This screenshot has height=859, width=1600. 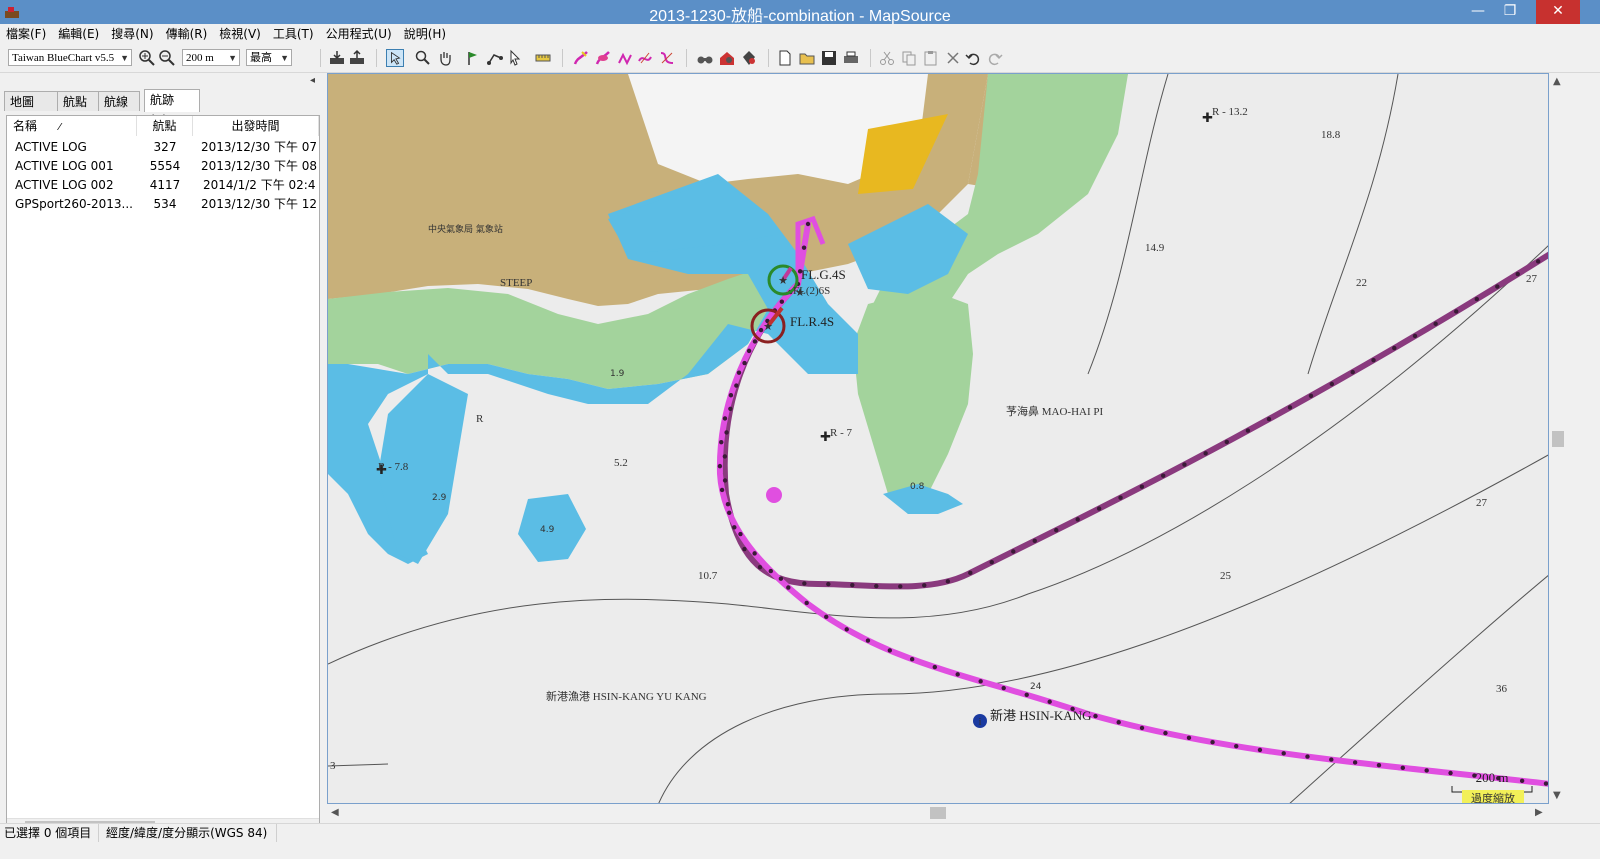 I want to click on map-horizontal-scrollbar: ◀ ▶, so click(x=938, y=813).